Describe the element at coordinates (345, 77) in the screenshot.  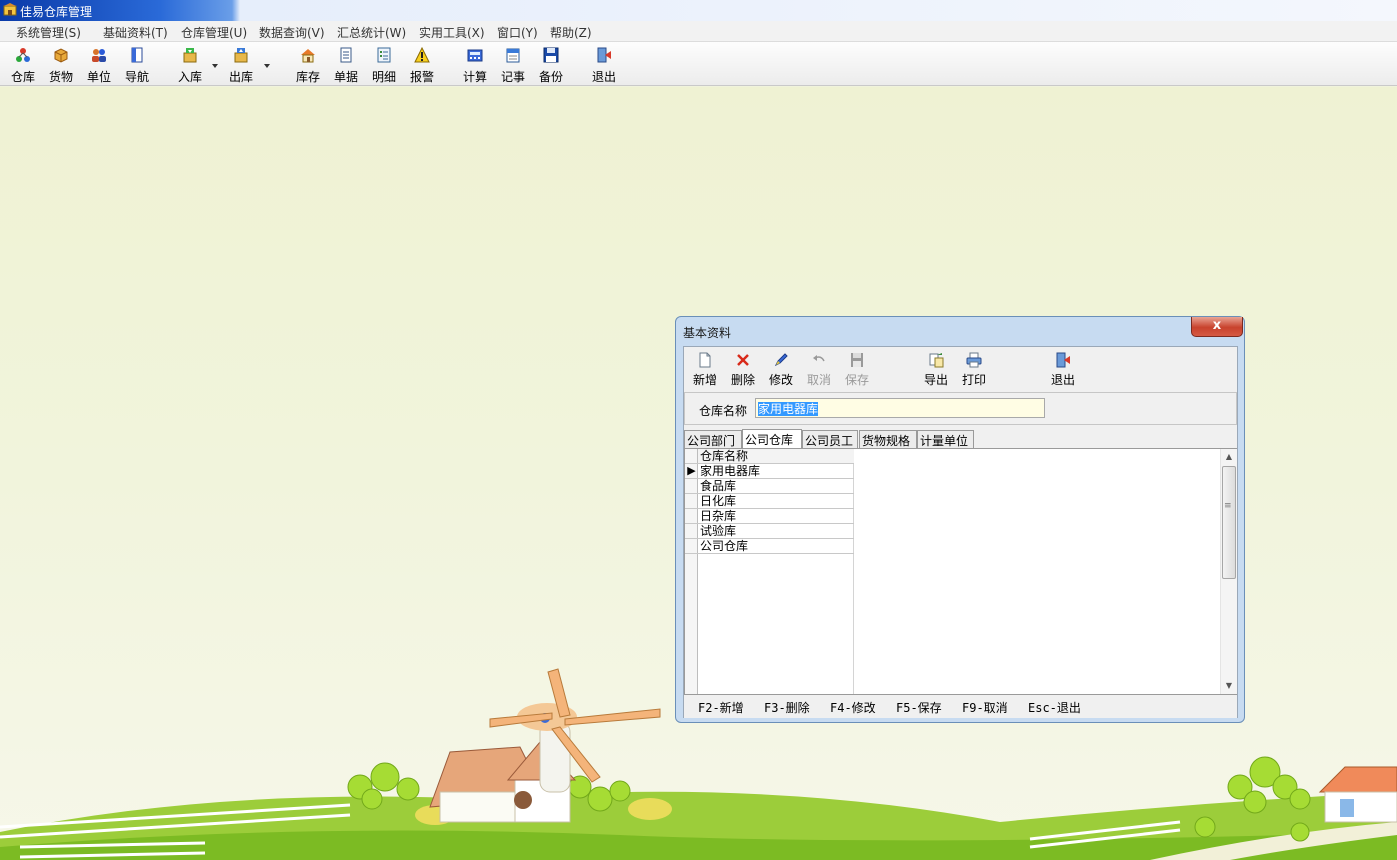
I see `toolbar-document-label: 单据` at that location.